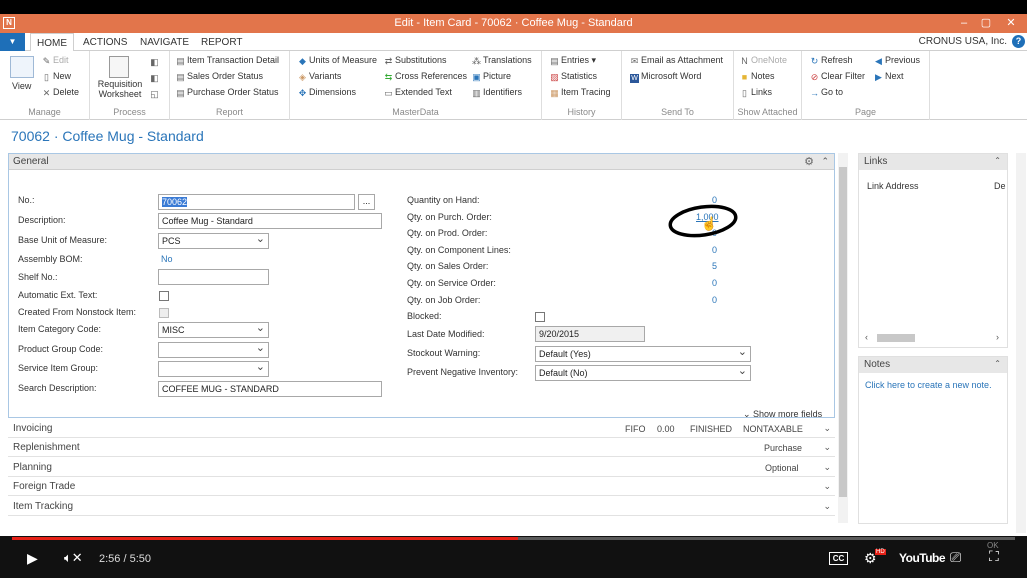 This screenshot has height=578, width=1027. Describe the element at coordinates (756, 92) in the screenshot. I see `links-button: ▯ Links` at that location.